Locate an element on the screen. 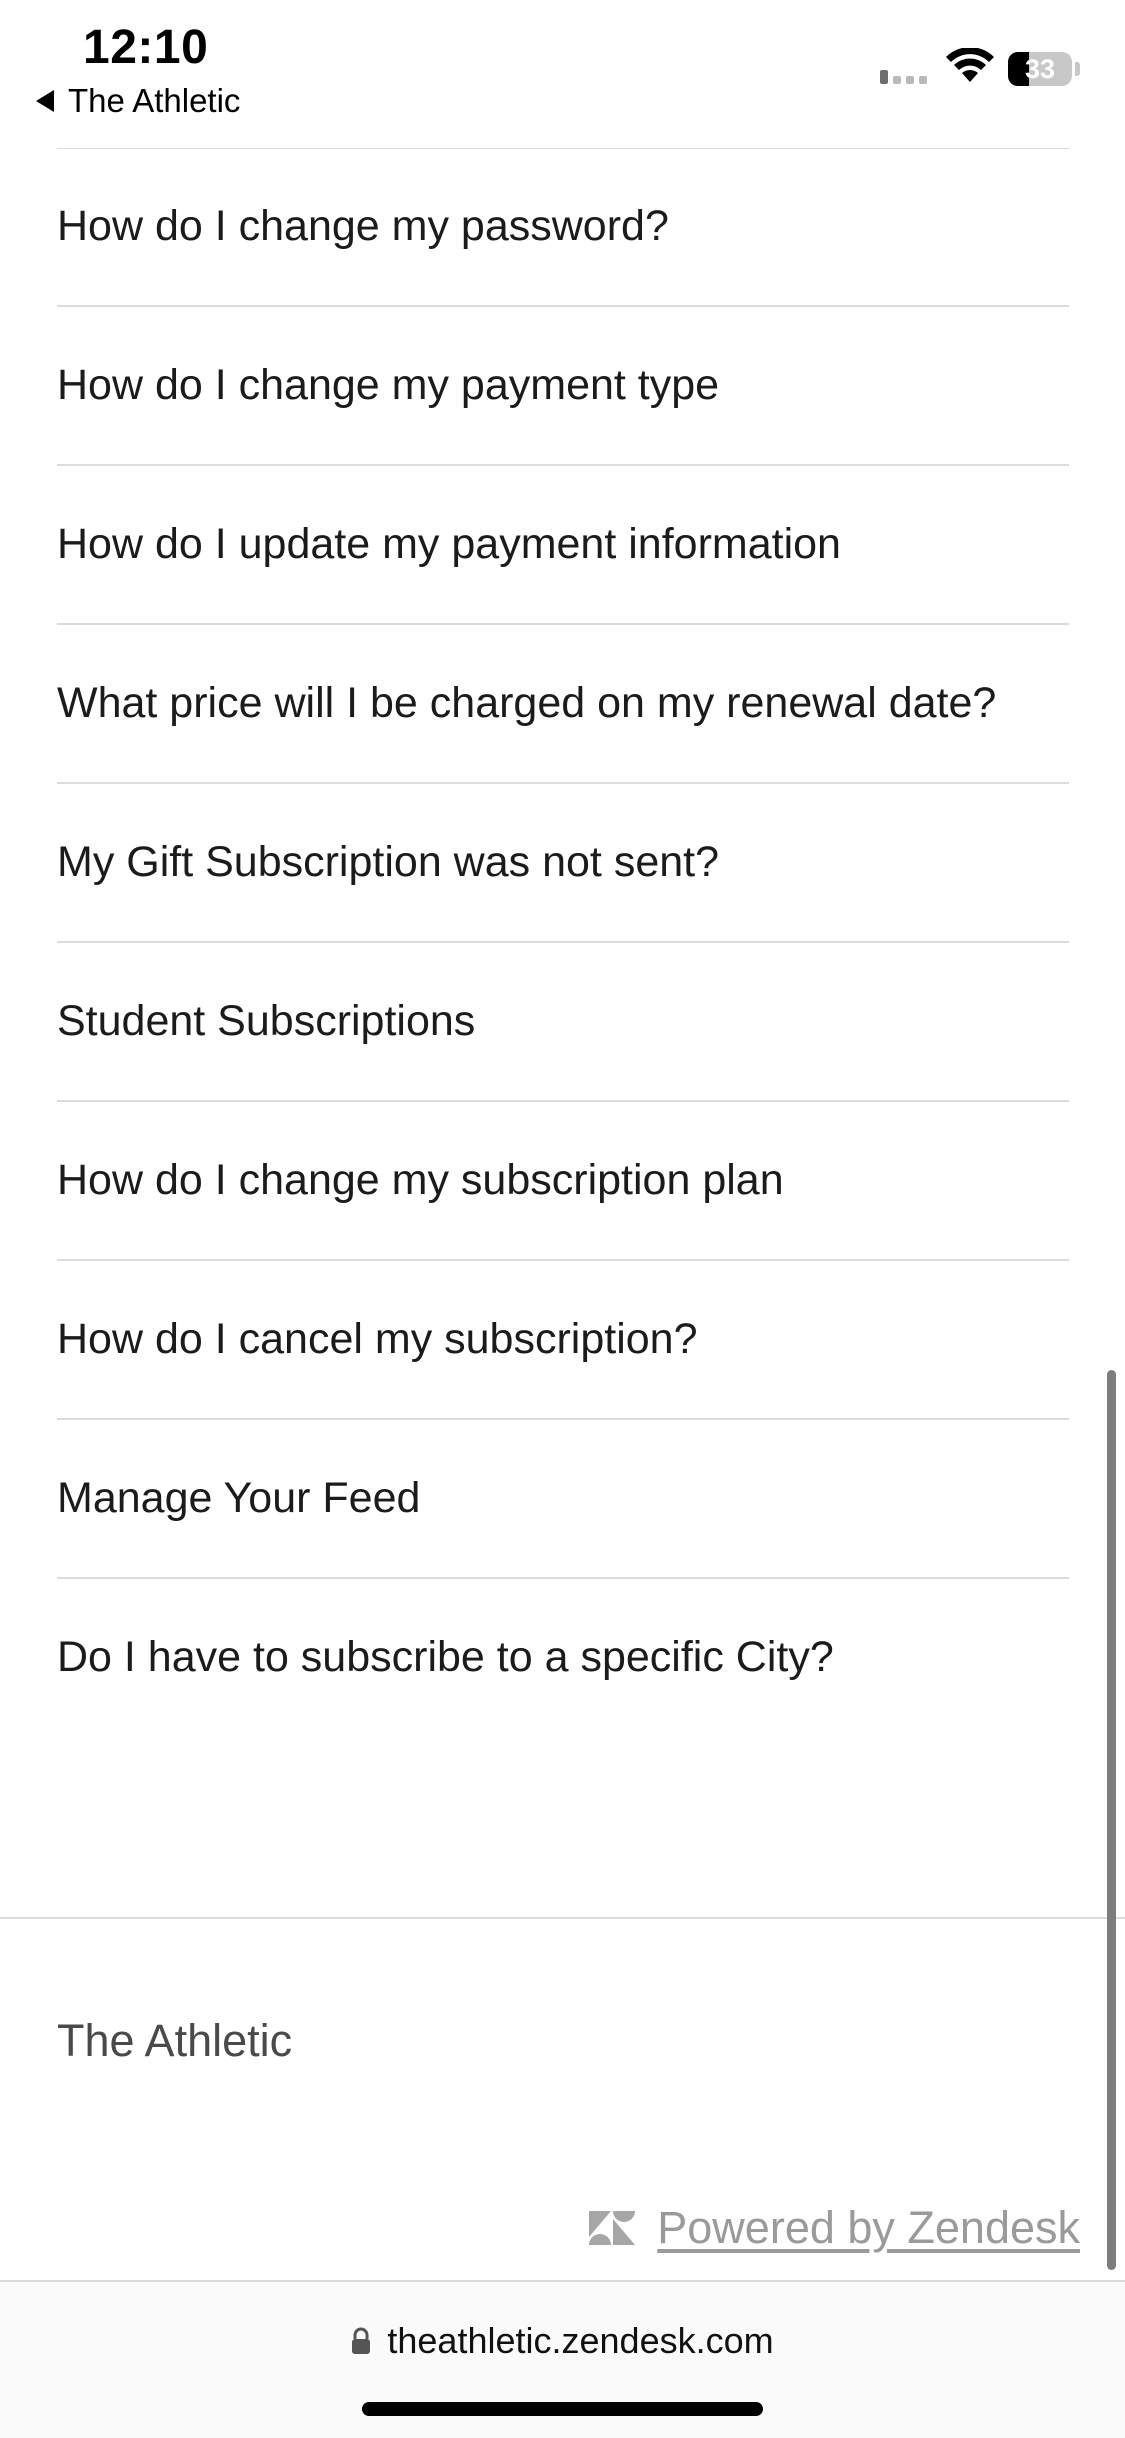 The width and height of the screenshot is (1125, 2438). article-link: How do I cancel my subscription? is located at coordinates (563, 1340).